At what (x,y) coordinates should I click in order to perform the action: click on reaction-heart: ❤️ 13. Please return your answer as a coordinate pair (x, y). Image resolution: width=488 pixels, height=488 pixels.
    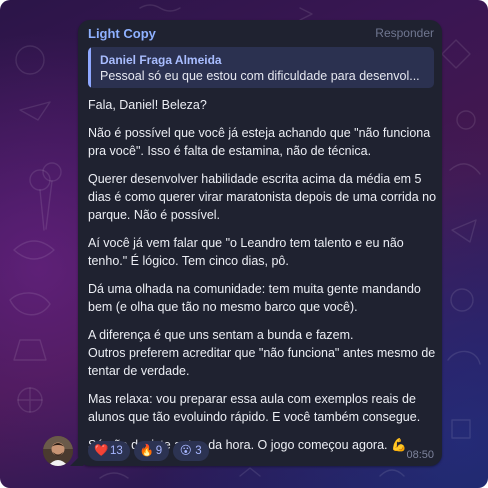
    Looking at the image, I should click on (109, 451).